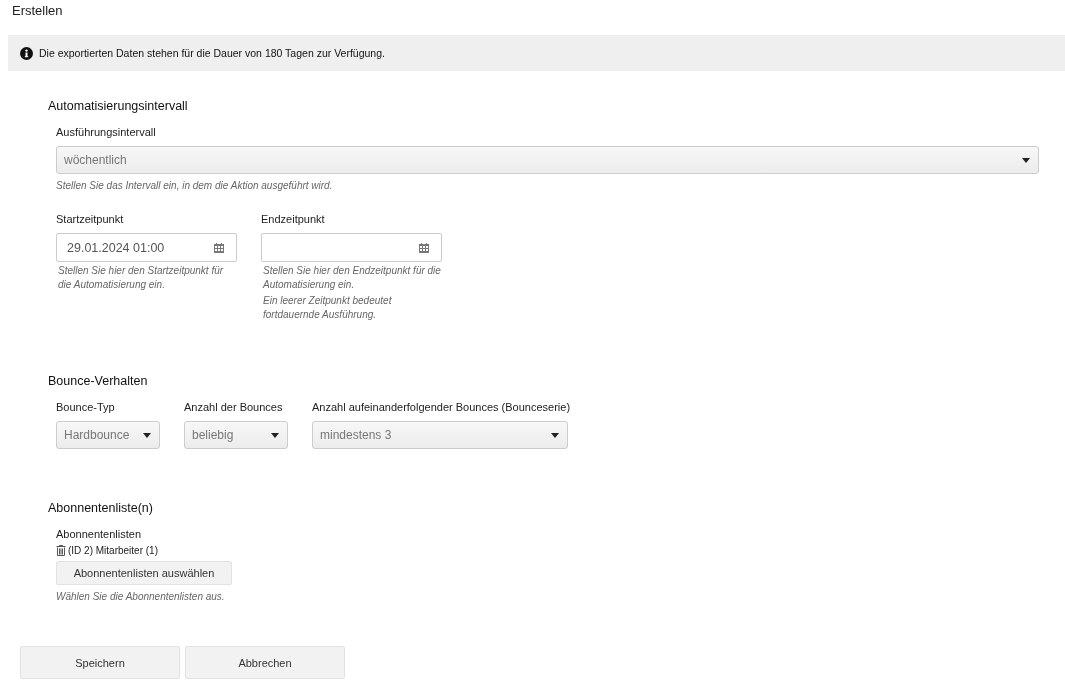 The width and height of the screenshot is (1065, 686). What do you see at coordinates (144, 573) in the screenshot?
I see `select-lists-button: Abonnentenlisten auswählen` at bounding box center [144, 573].